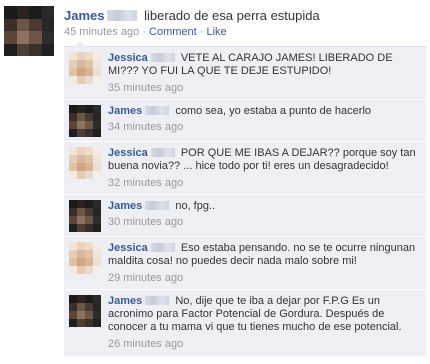 This screenshot has height=364, width=430. What do you see at coordinates (195, 206) in the screenshot?
I see `comment-text: no, fpg..` at bounding box center [195, 206].